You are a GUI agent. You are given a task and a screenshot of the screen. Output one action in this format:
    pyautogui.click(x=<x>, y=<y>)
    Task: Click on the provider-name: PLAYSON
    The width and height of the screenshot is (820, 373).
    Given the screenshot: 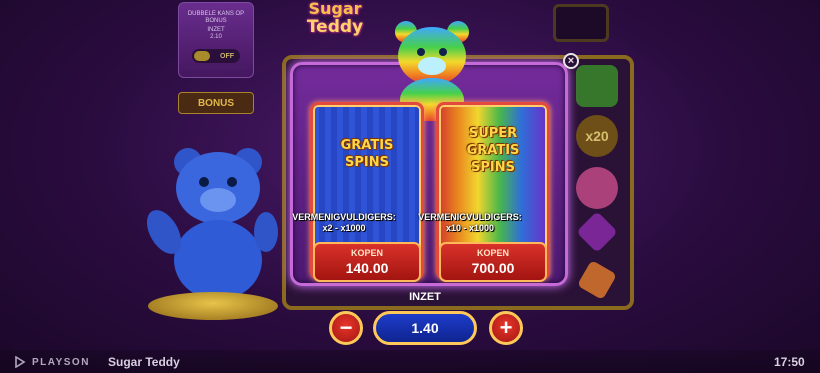 What is the action you would take?
    pyautogui.click(x=61, y=362)
    